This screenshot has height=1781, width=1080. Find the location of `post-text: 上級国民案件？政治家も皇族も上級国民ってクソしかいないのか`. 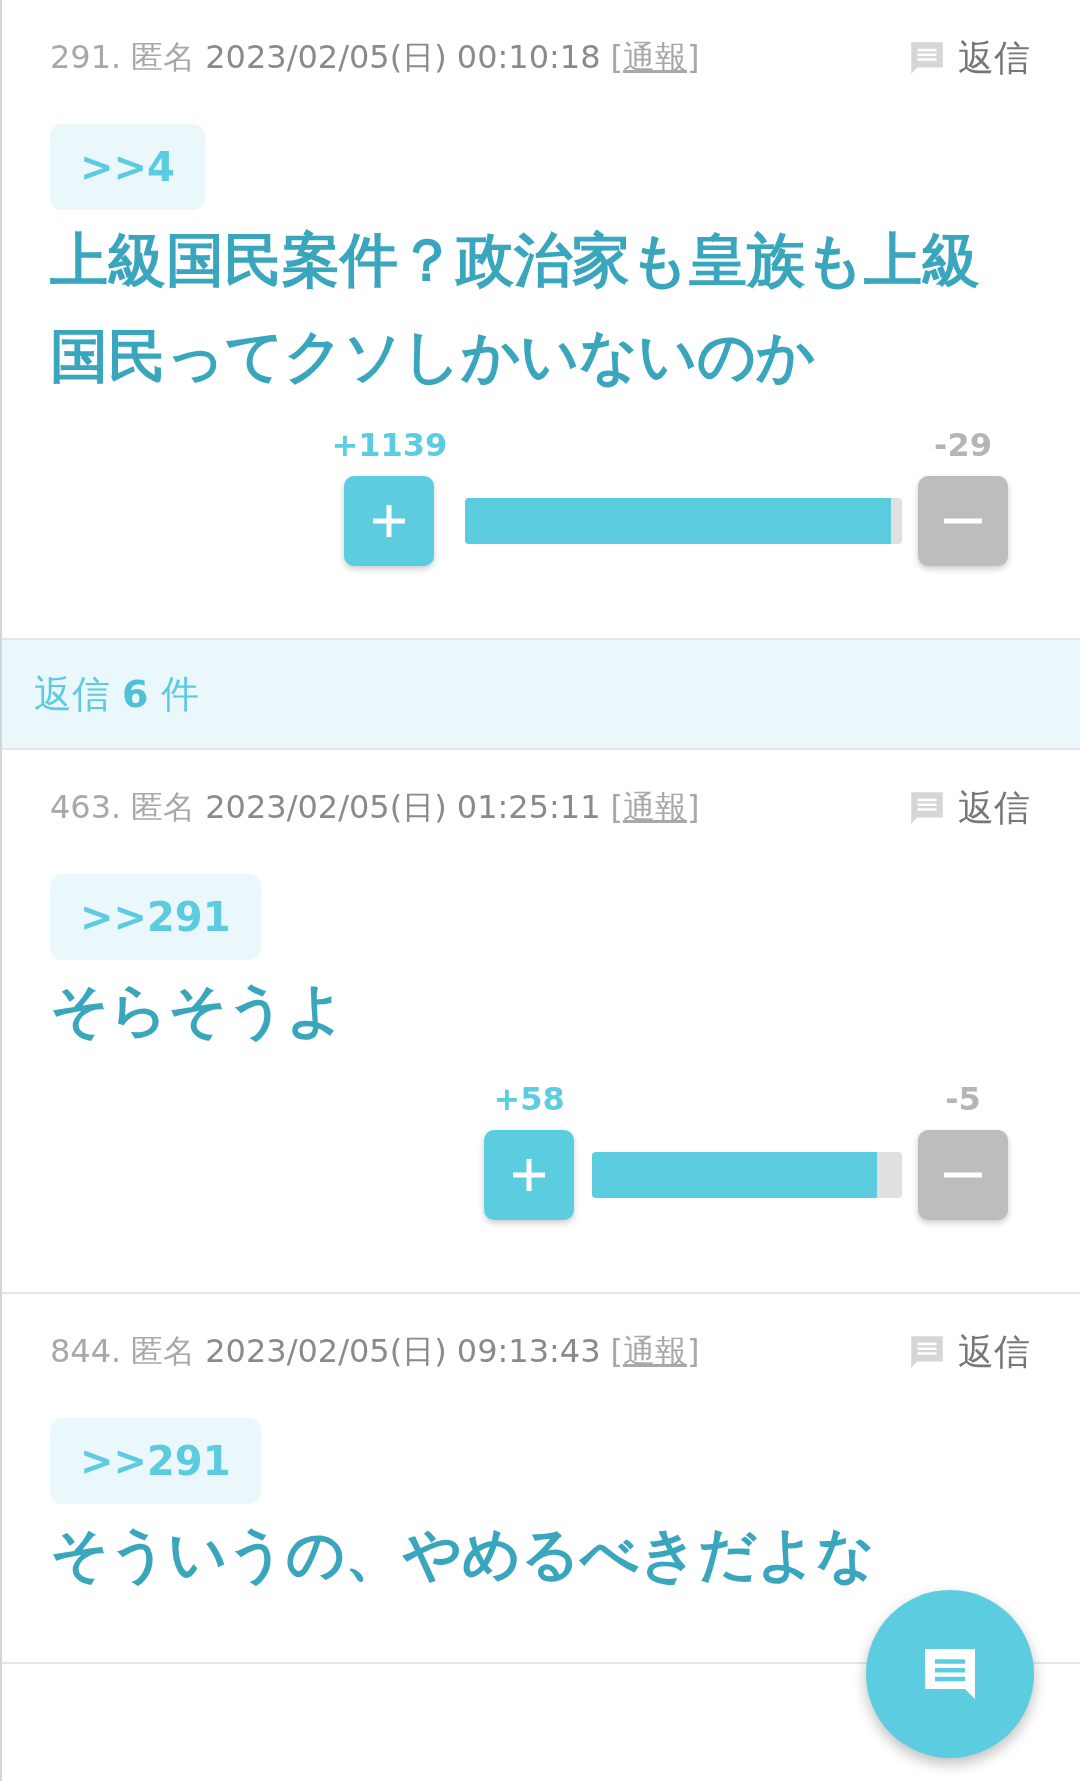

post-text: 上級国民案件？政治家も皇族も上級国民ってクソしかいないのか is located at coordinates (515, 308).